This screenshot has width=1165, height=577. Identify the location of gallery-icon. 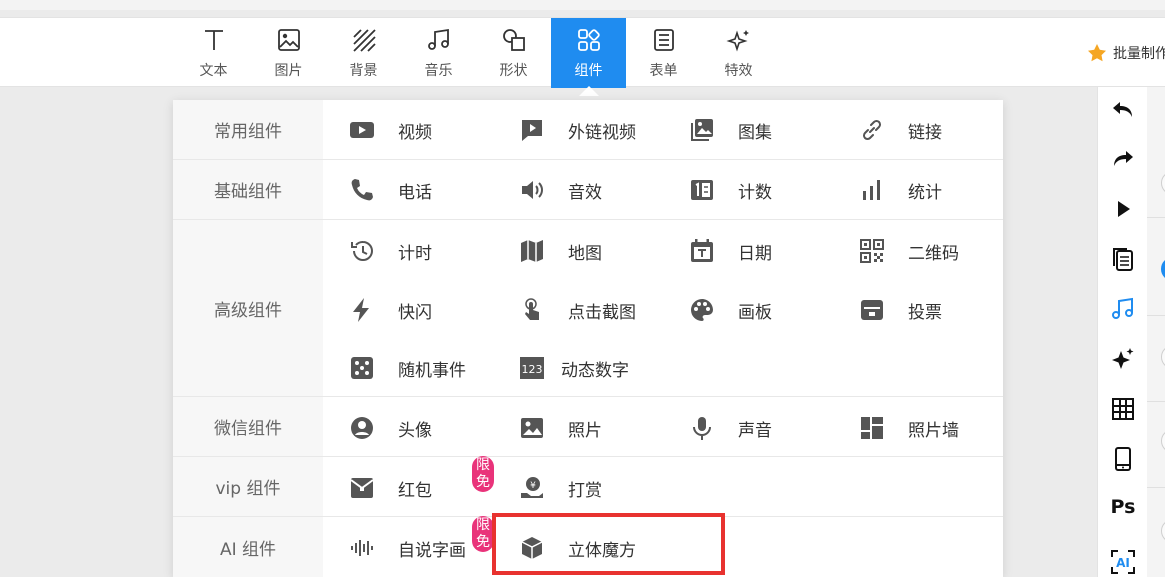
(702, 130).